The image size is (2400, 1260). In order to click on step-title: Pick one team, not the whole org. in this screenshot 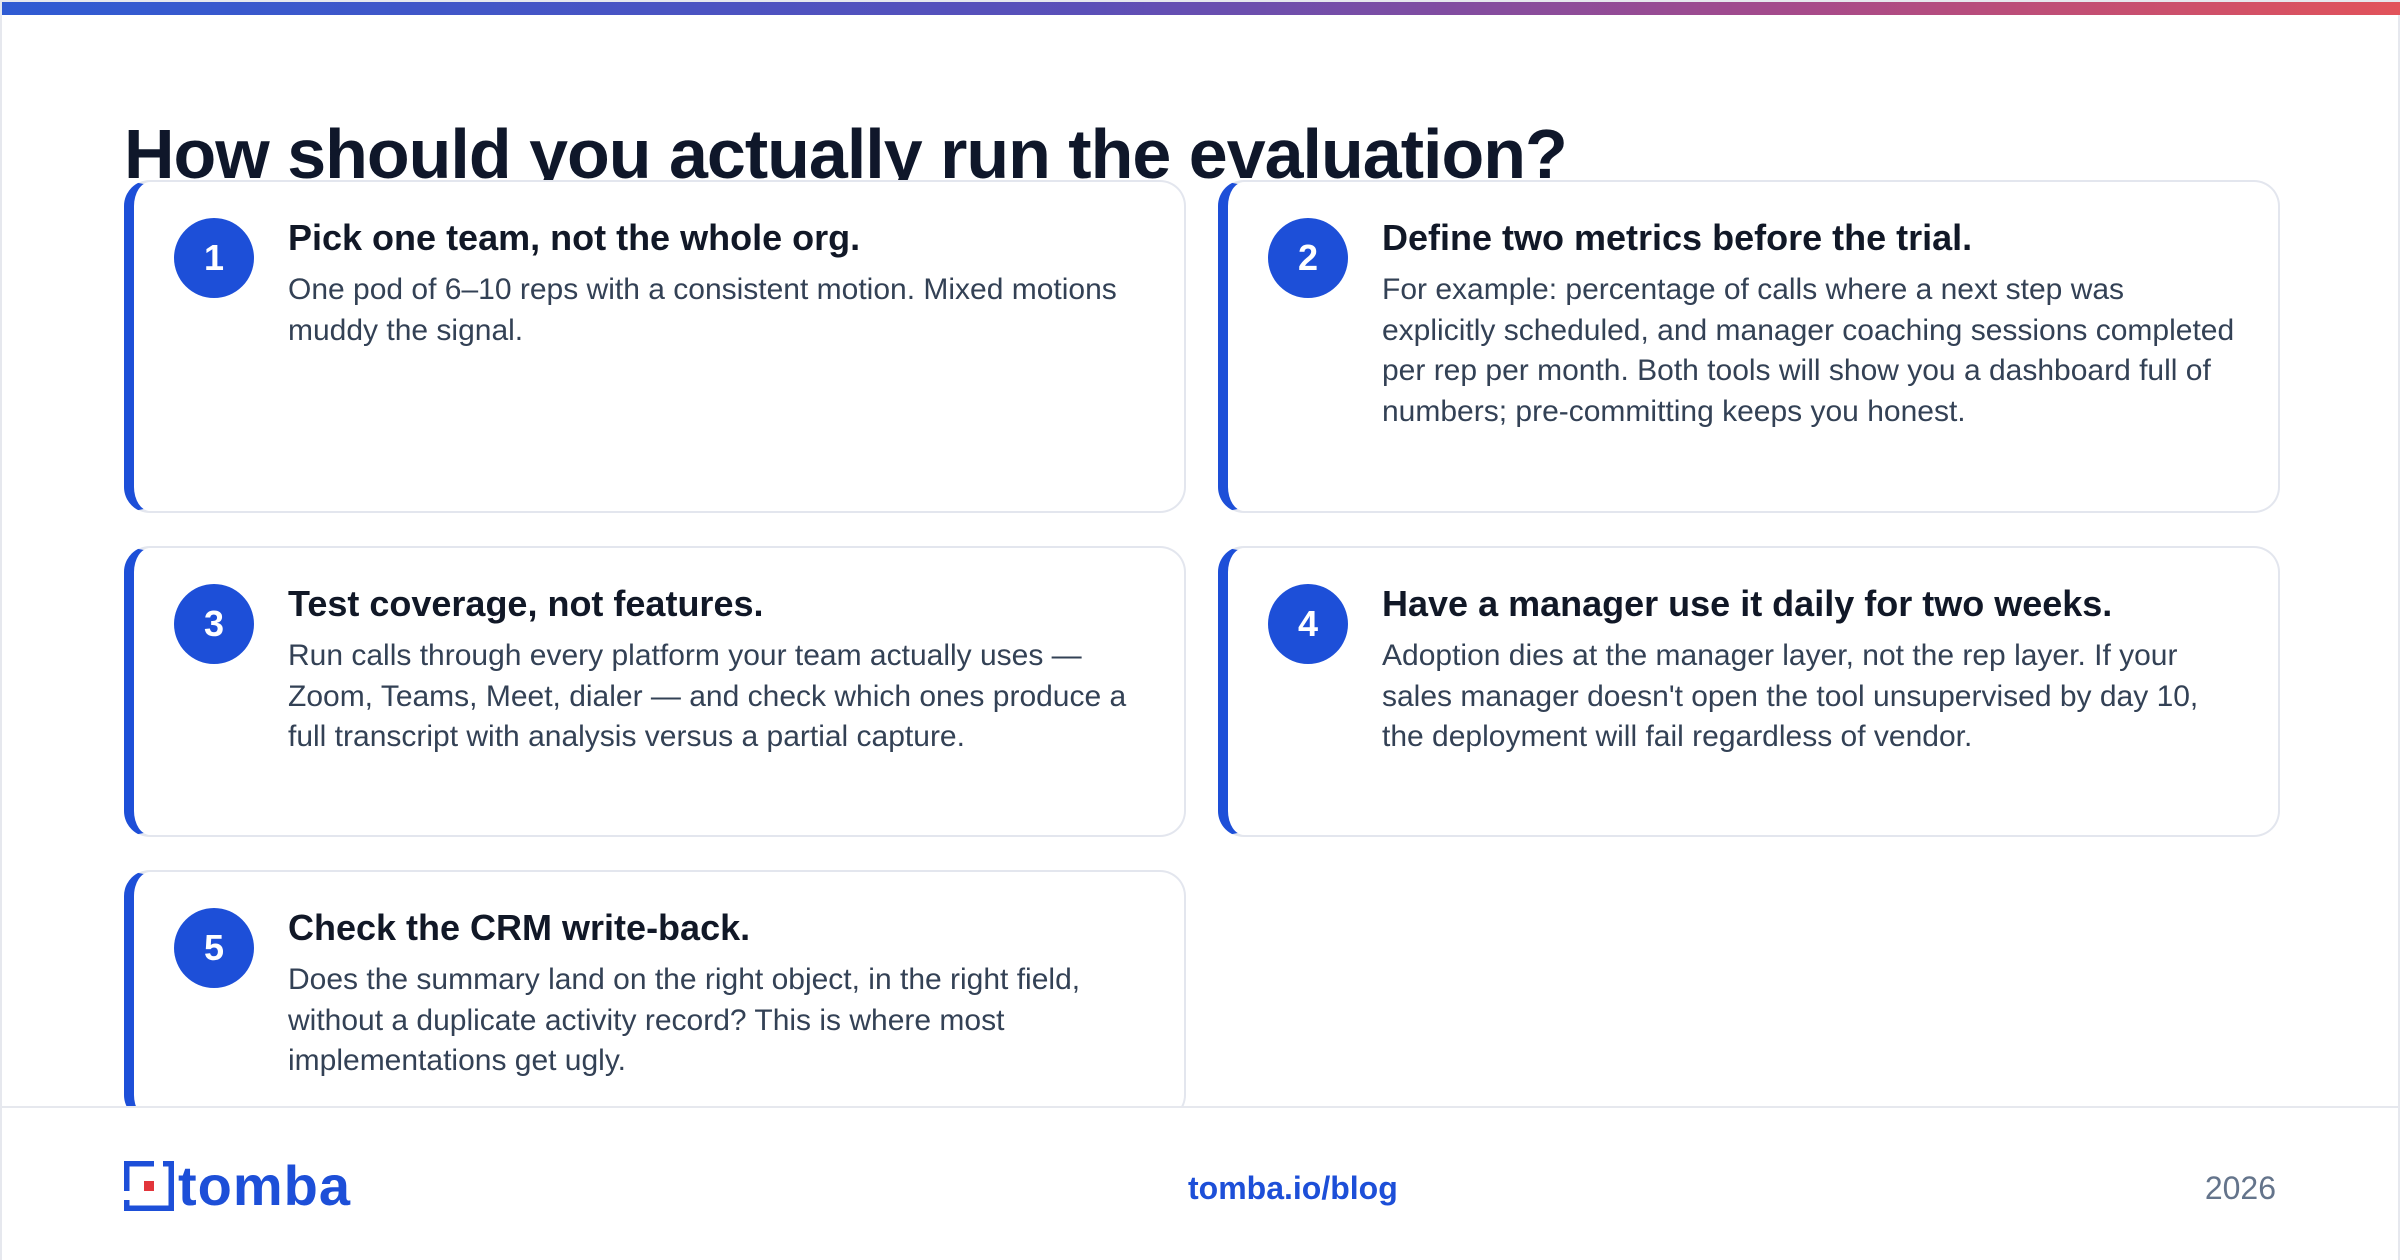, I will do `click(574, 237)`.